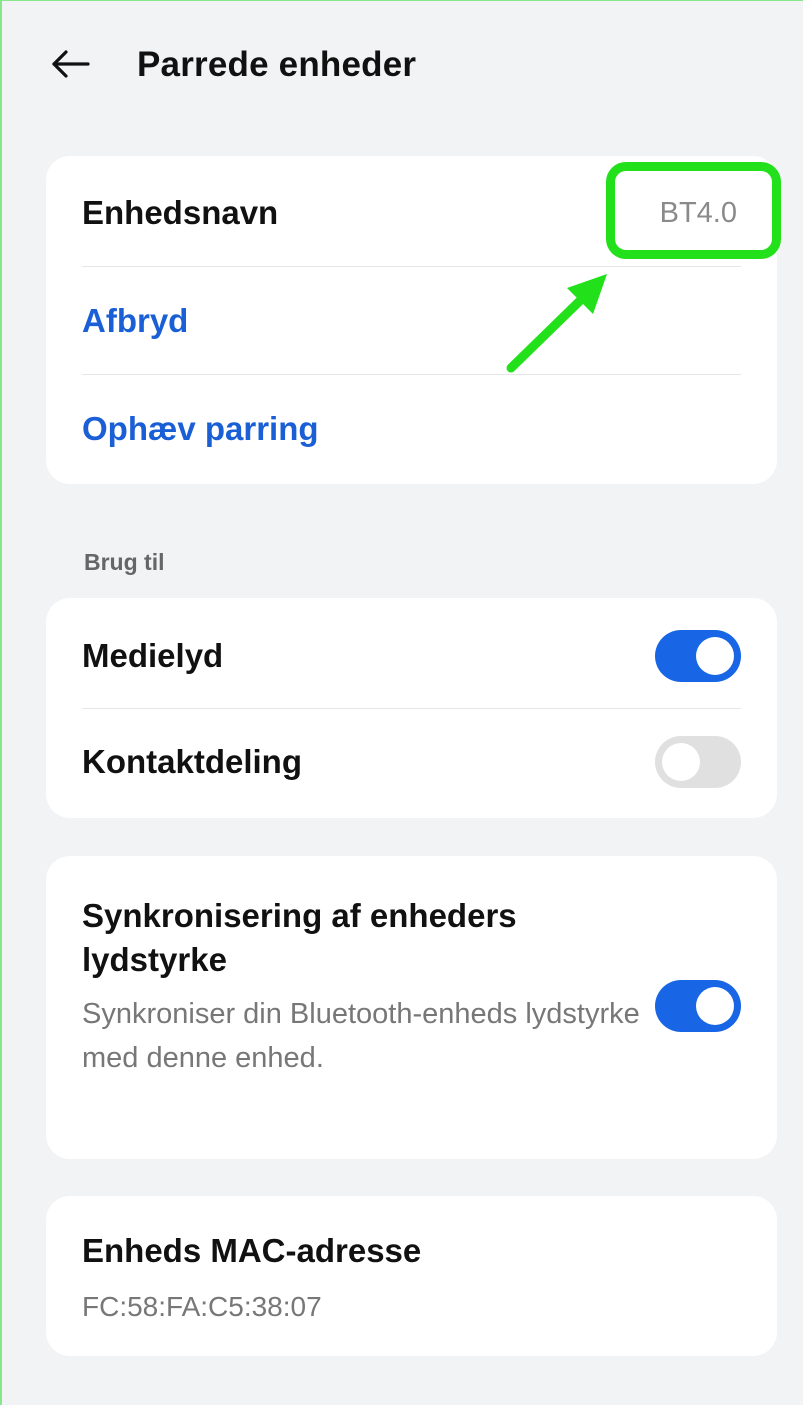 Image resolution: width=803 pixels, height=1405 pixels. What do you see at coordinates (153, 655) in the screenshot?
I see `media-audio-label: Medielyd` at bounding box center [153, 655].